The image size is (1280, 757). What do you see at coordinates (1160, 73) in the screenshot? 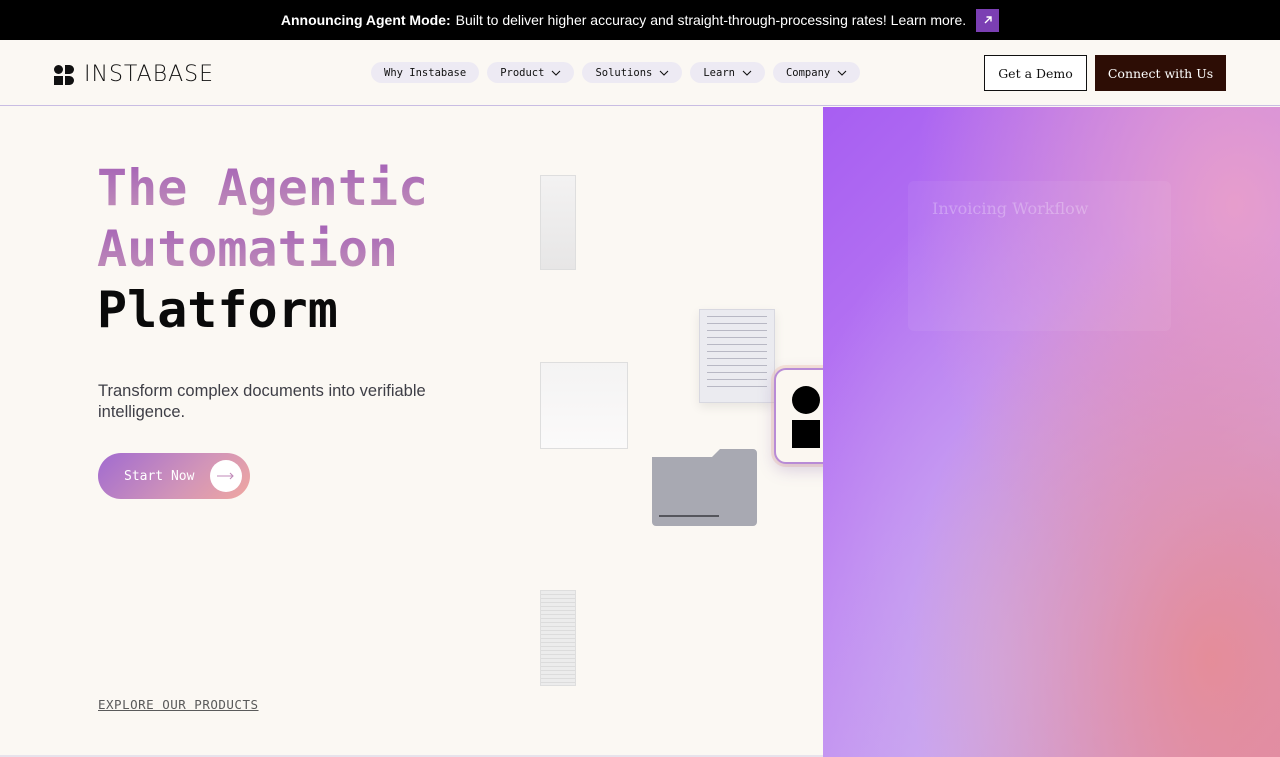
I see `connect-button: Connect with Us` at bounding box center [1160, 73].